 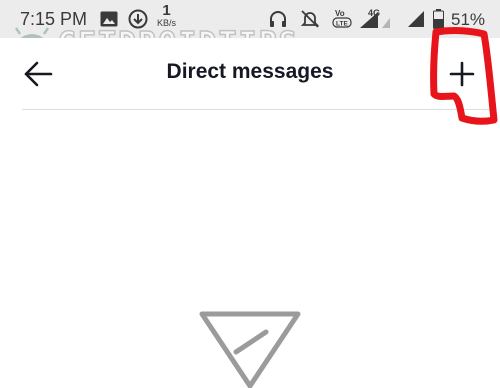 I want to click on signal-icon-secondary, so click(x=417, y=21).